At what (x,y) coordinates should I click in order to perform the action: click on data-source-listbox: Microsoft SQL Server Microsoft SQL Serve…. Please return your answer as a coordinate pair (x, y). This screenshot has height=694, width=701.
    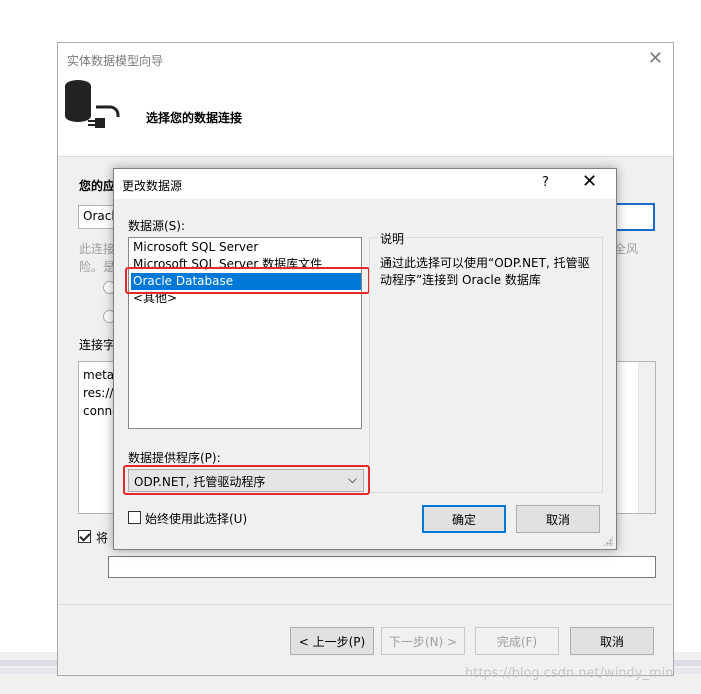
    Looking at the image, I should click on (245, 333).